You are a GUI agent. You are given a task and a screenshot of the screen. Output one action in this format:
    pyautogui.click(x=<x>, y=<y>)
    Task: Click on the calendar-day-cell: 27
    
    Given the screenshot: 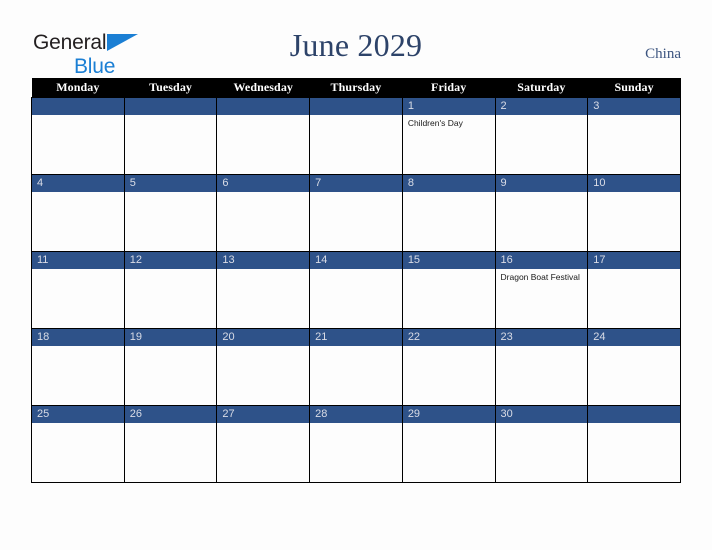 What is the action you would take?
    pyautogui.click(x=263, y=443)
    